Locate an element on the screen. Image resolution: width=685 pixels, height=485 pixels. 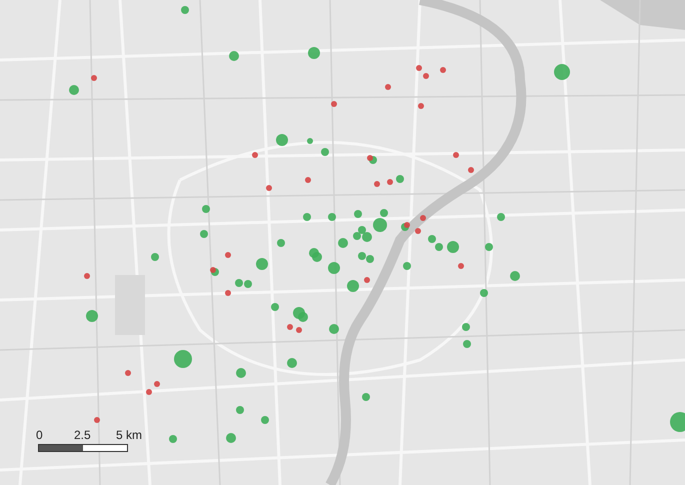
scale-label: 2.5 is located at coordinates (82, 435).